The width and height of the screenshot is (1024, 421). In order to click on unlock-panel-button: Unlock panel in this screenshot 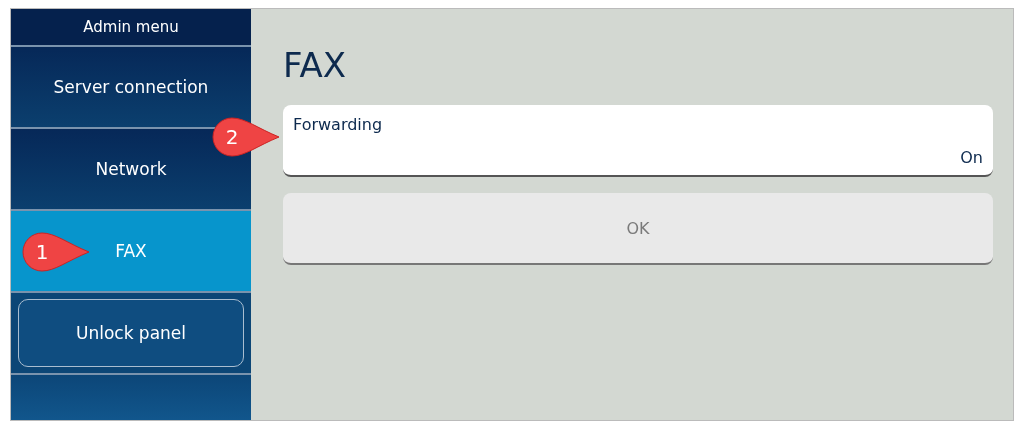, I will do `click(131, 333)`.